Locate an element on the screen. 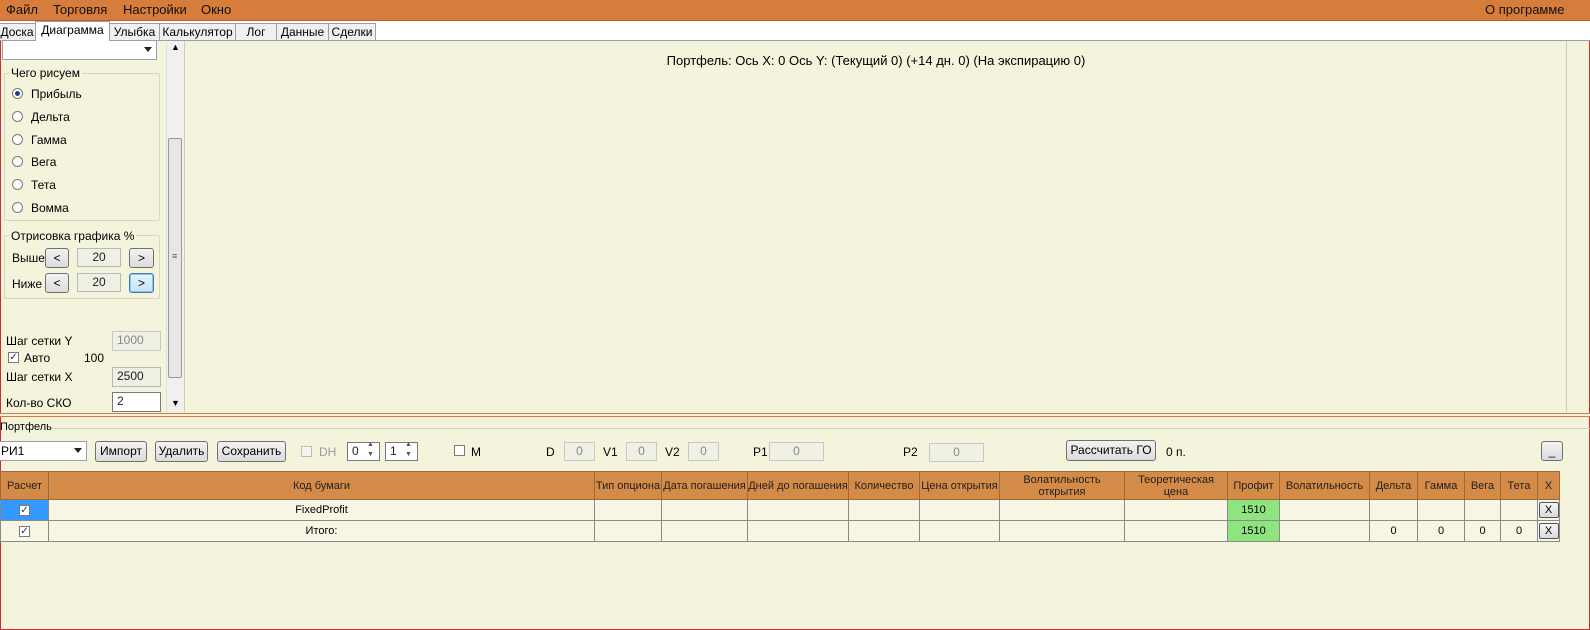 Image resolution: width=1590 pixels, height=630 pixels. code-cell: Итого: is located at coordinates (321, 531).